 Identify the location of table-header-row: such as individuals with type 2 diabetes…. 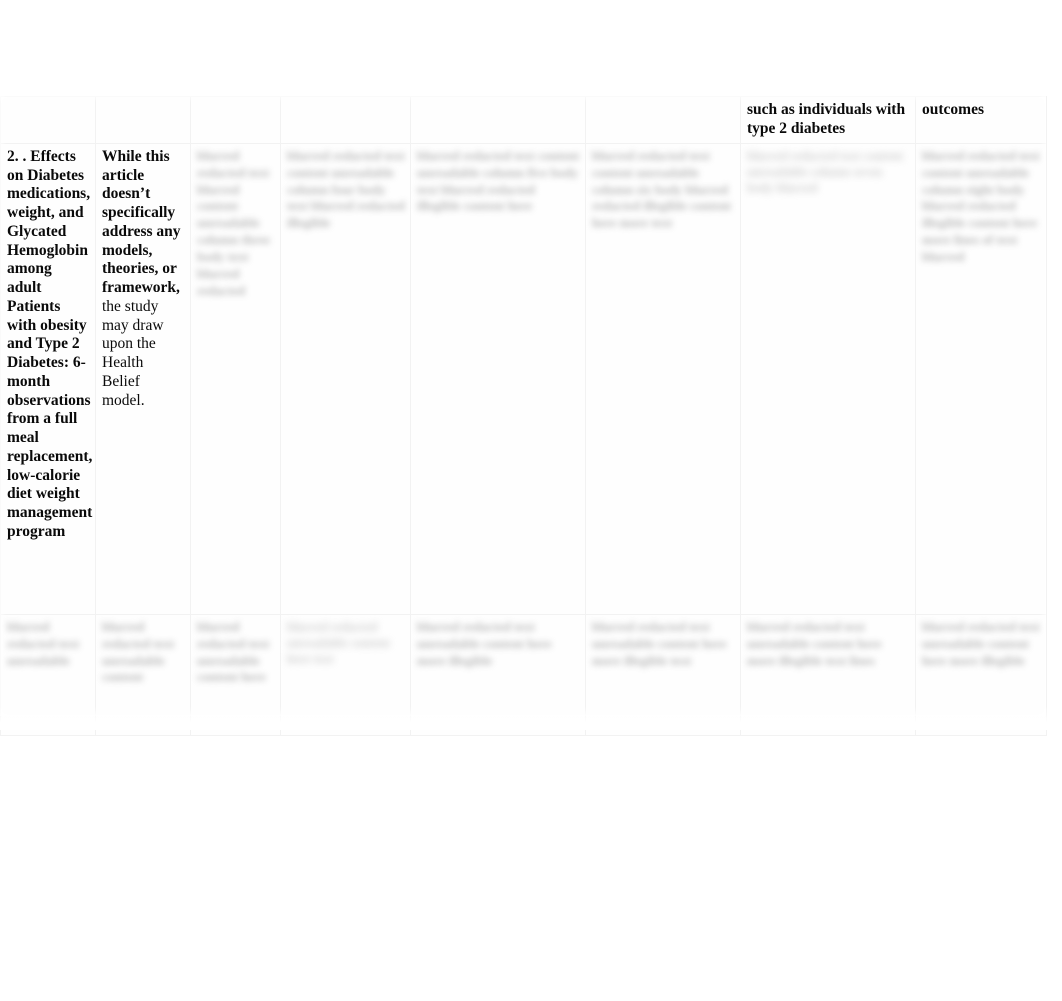
(523, 120).